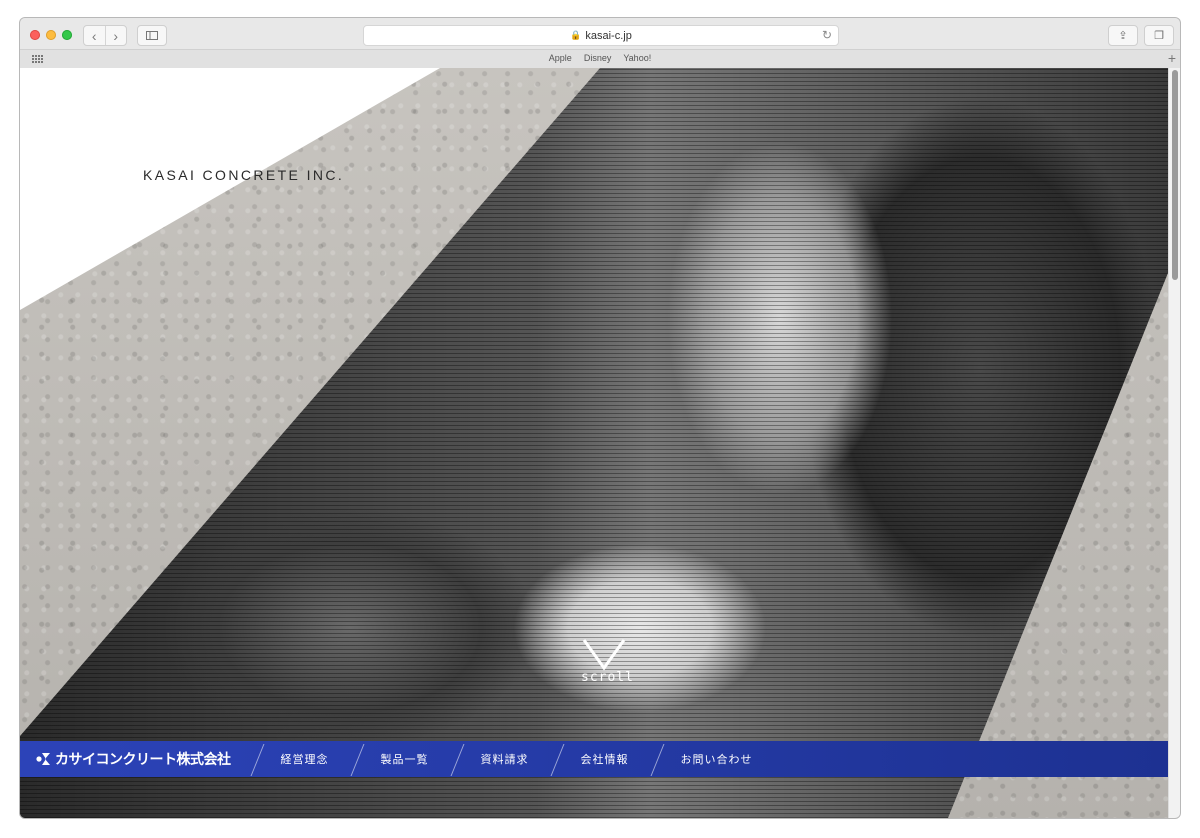 The height and width of the screenshot is (838, 1200). Describe the element at coordinates (1172, 58) in the screenshot. I see `plus-icon: +` at that location.